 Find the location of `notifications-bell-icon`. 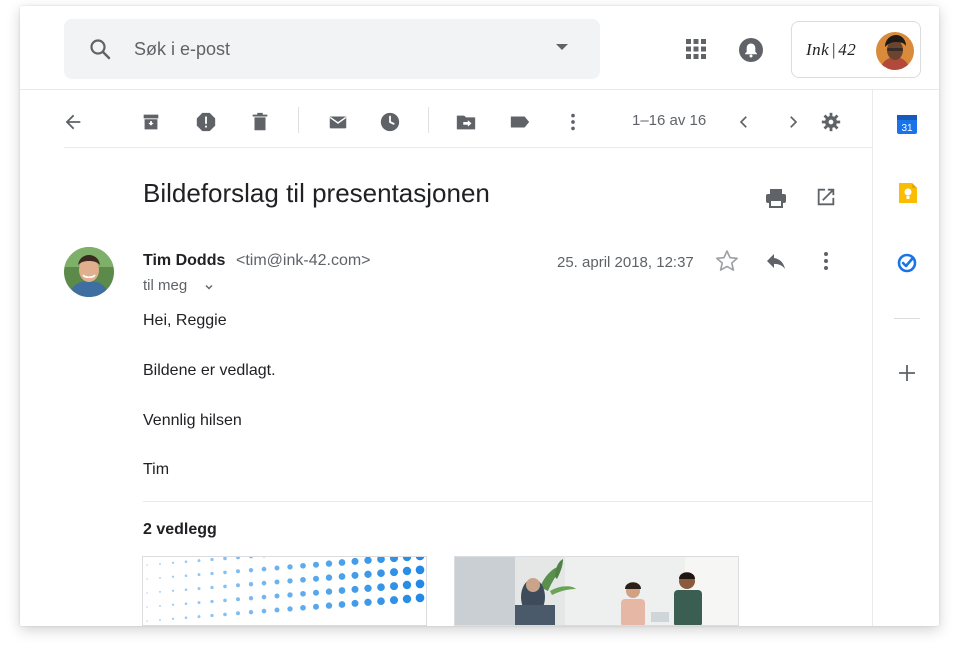

notifications-bell-icon is located at coordinates (751, 50).